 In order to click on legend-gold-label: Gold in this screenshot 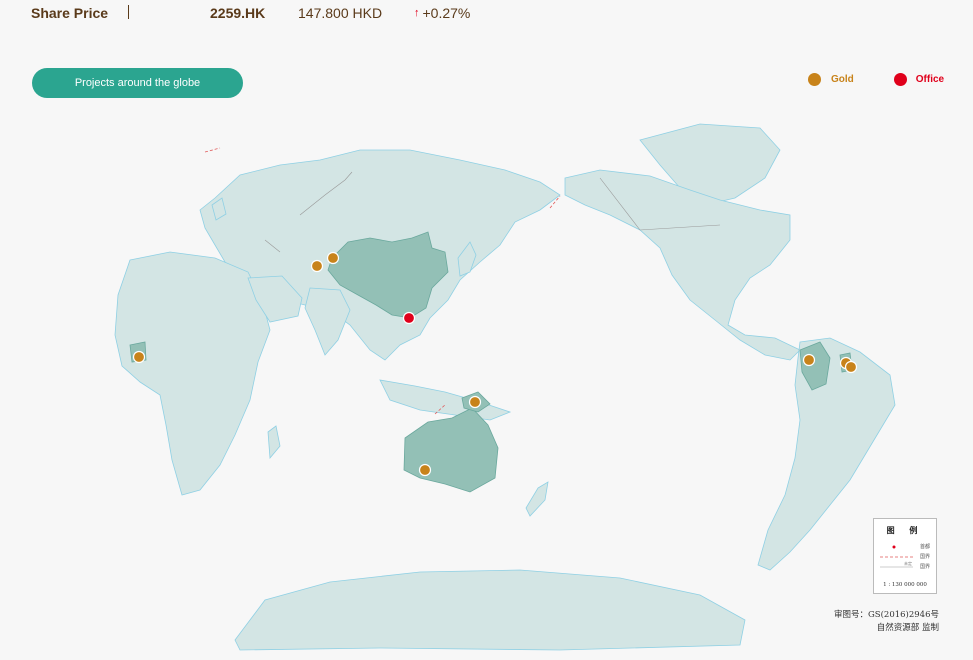, I will do `click(842, 79)`.